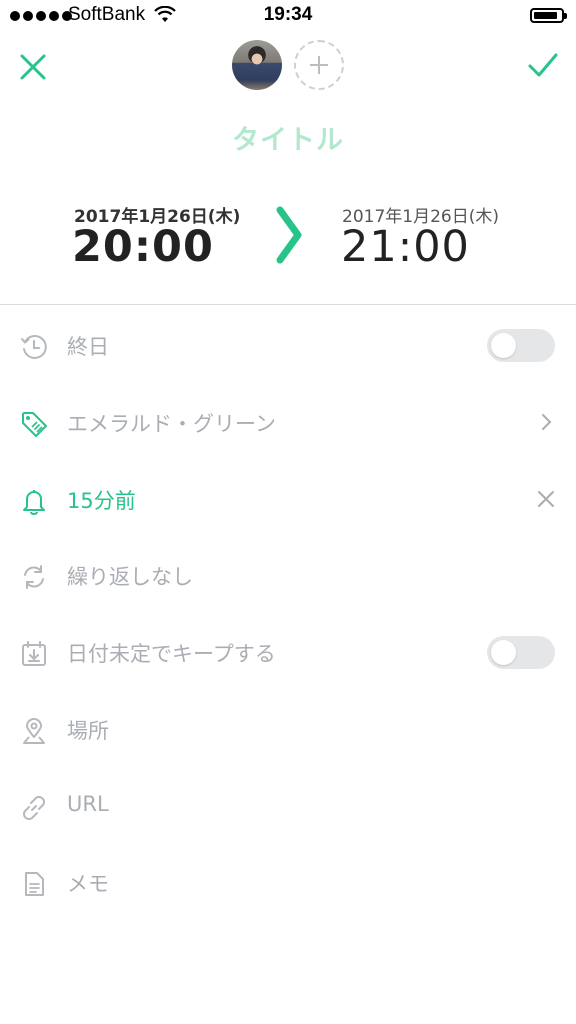 The image size is (576, 1024). Describe the element at coordinates (546, 499) in the screenshot. I see `clear-icon` at that location.